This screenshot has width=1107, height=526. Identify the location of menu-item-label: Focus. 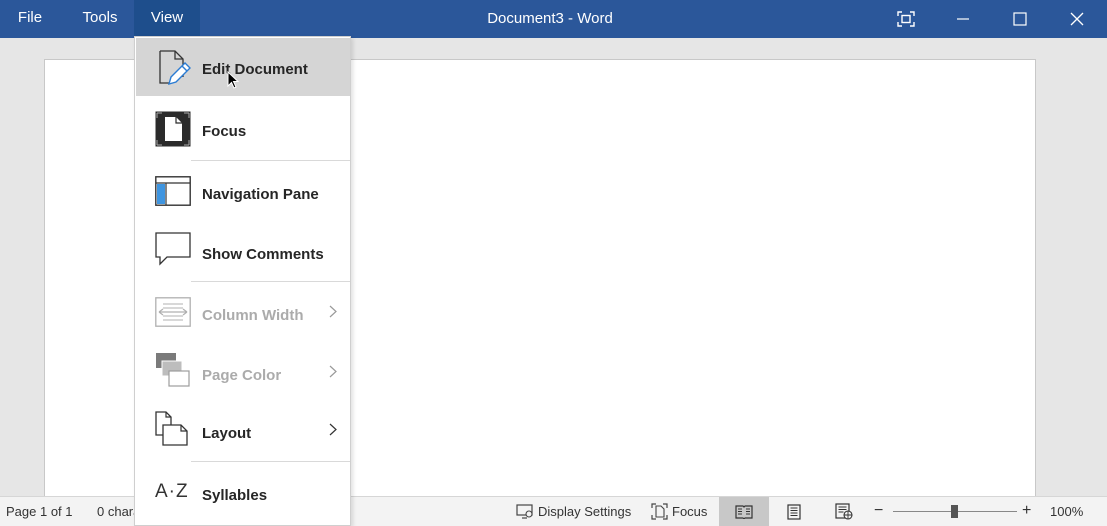
(224, 131).